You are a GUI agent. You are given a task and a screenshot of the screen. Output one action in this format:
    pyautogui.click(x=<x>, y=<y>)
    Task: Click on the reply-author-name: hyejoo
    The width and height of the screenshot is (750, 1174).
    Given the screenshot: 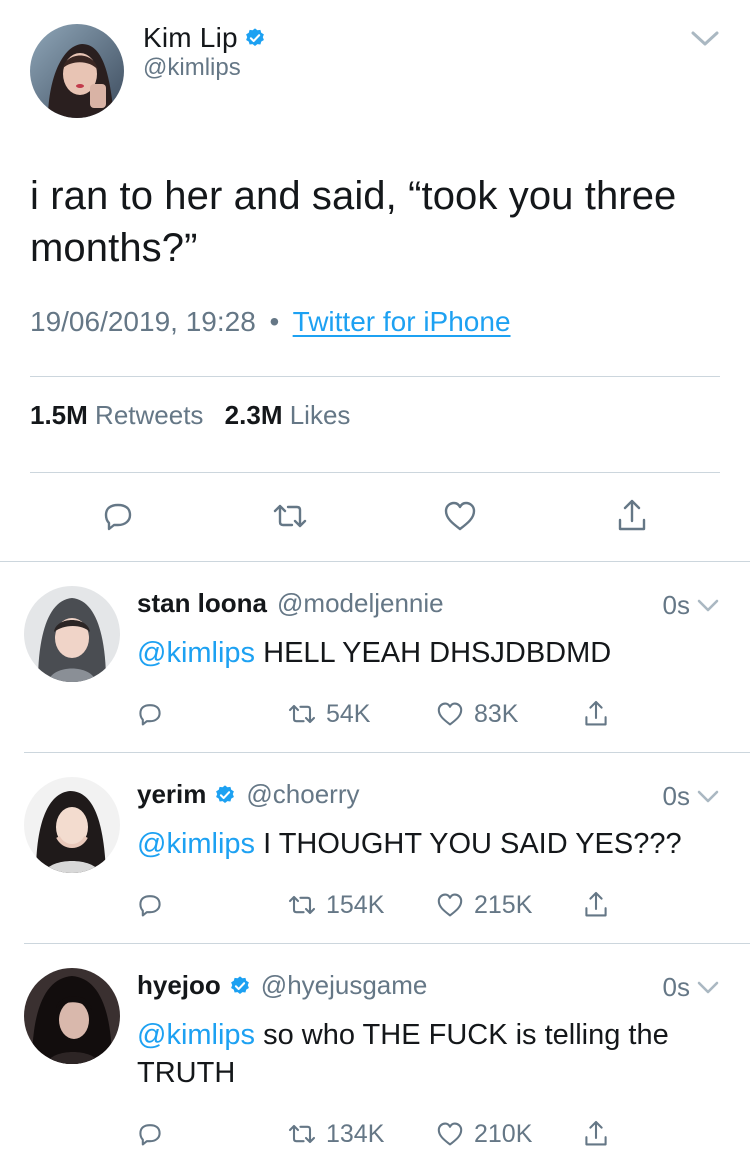 What is the action you would take?
    pyautogui.click(x=179, y=985)
    